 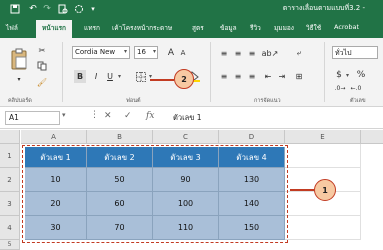 What do you see at coordinates (346, 27) in the screenshot?
I see `tab-acrobat: Acrobat` at bounding box center [346, 27].